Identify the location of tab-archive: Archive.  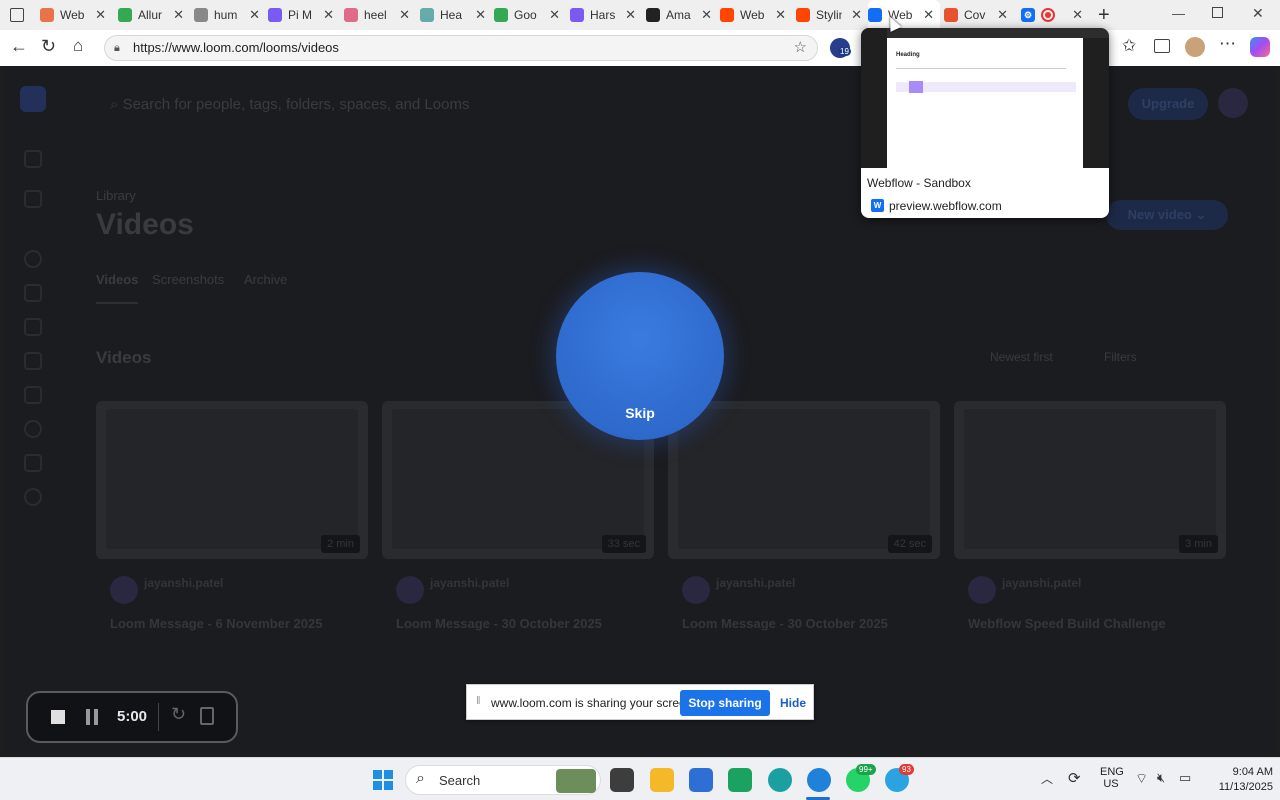
(265, 279).